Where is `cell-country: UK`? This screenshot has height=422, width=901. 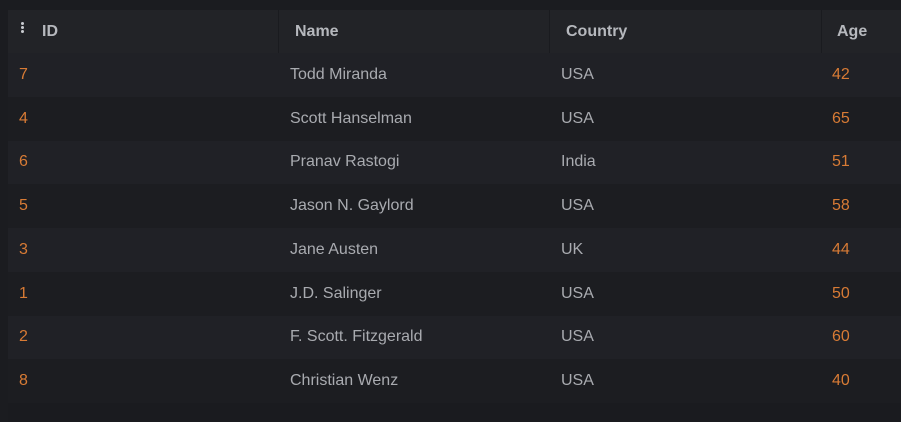
cell-country: UK is located at coordinates (686, 250).